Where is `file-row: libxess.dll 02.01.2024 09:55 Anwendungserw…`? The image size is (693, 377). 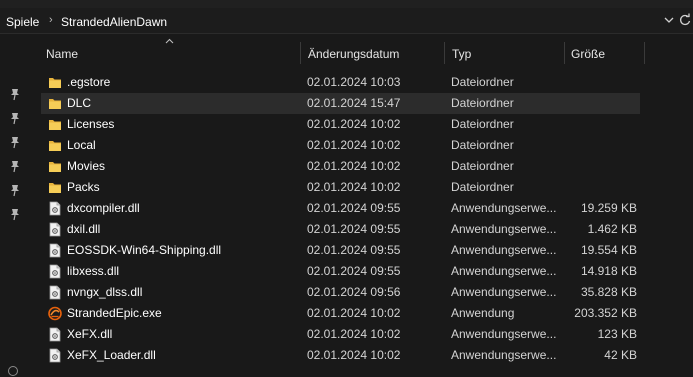 file-row: libxess.dll 02.01.2024 09:55 Anwendungserw… is located at coordinates (340, 271).